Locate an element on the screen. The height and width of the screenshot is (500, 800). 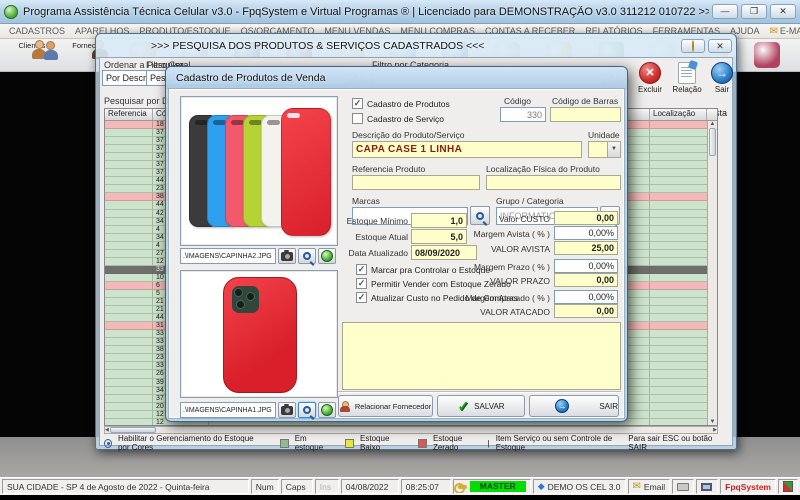
report-button: Relação is located at coordinates (687, 78).